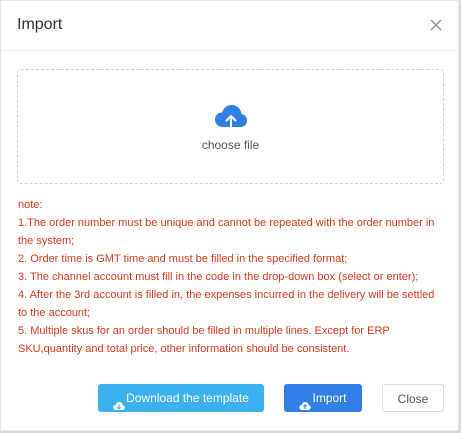  Describe the element at coordinates (229, 26) in the screenshot. I see `dialog-header: Import` at that location.